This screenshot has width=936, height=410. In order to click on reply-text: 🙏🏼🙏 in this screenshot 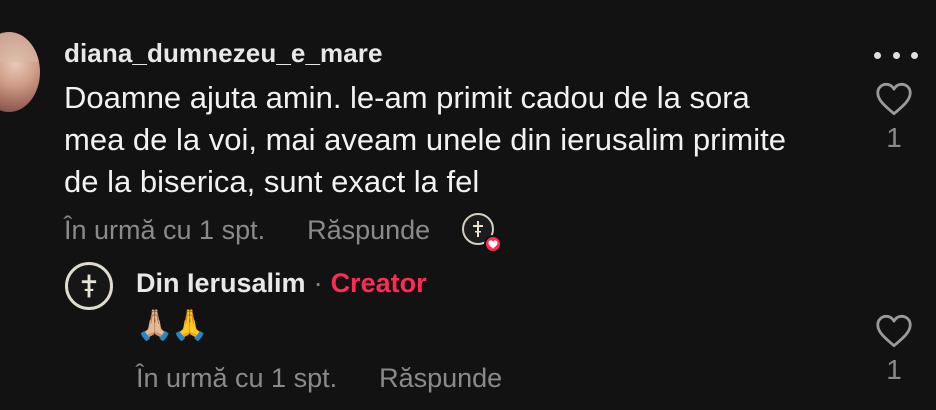, I will do `click(172, 325)`.